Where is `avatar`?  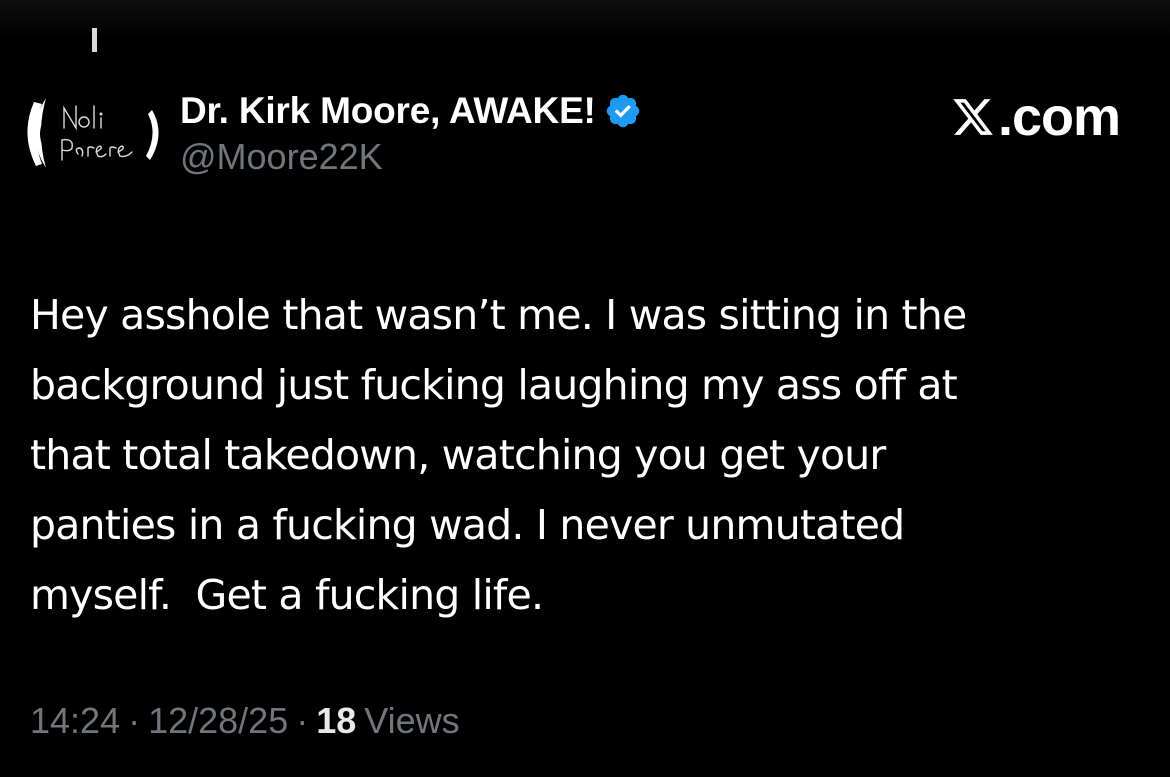
avatar is located at coordinates (94, 113).